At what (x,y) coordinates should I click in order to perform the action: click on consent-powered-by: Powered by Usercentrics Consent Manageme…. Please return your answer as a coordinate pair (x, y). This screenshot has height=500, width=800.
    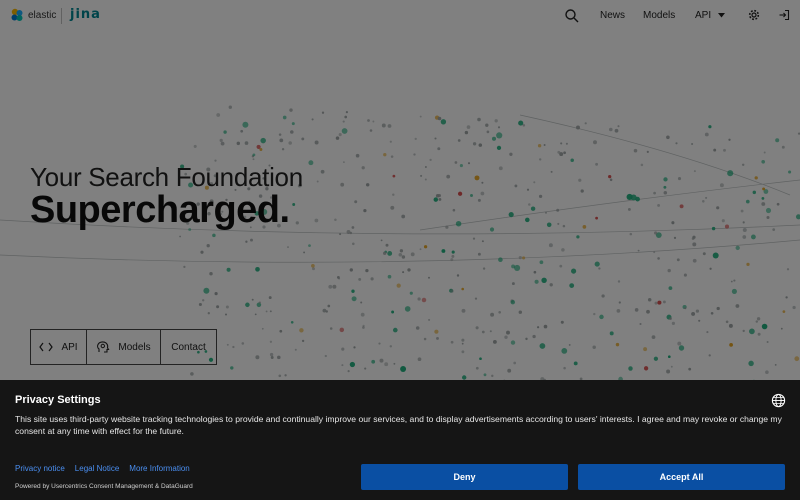
    Looking at the image, I should click on (104, 486).